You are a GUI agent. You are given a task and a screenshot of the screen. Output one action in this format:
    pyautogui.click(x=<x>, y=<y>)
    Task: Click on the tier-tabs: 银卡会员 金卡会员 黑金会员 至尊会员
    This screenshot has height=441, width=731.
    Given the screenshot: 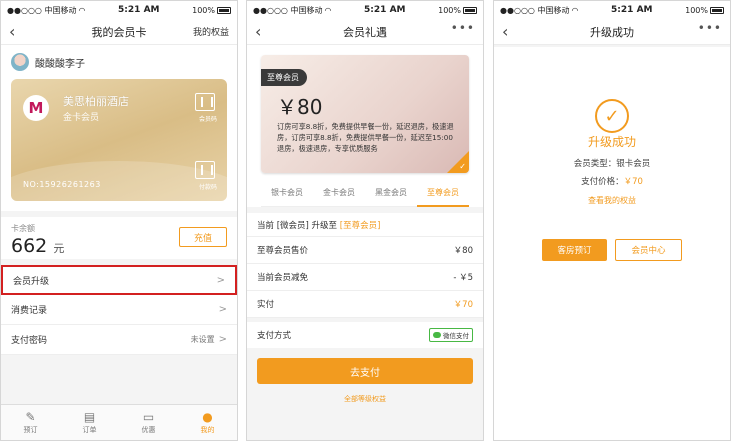 What is the action you would take?
    pyautogui.click(x=365, y=193)
    